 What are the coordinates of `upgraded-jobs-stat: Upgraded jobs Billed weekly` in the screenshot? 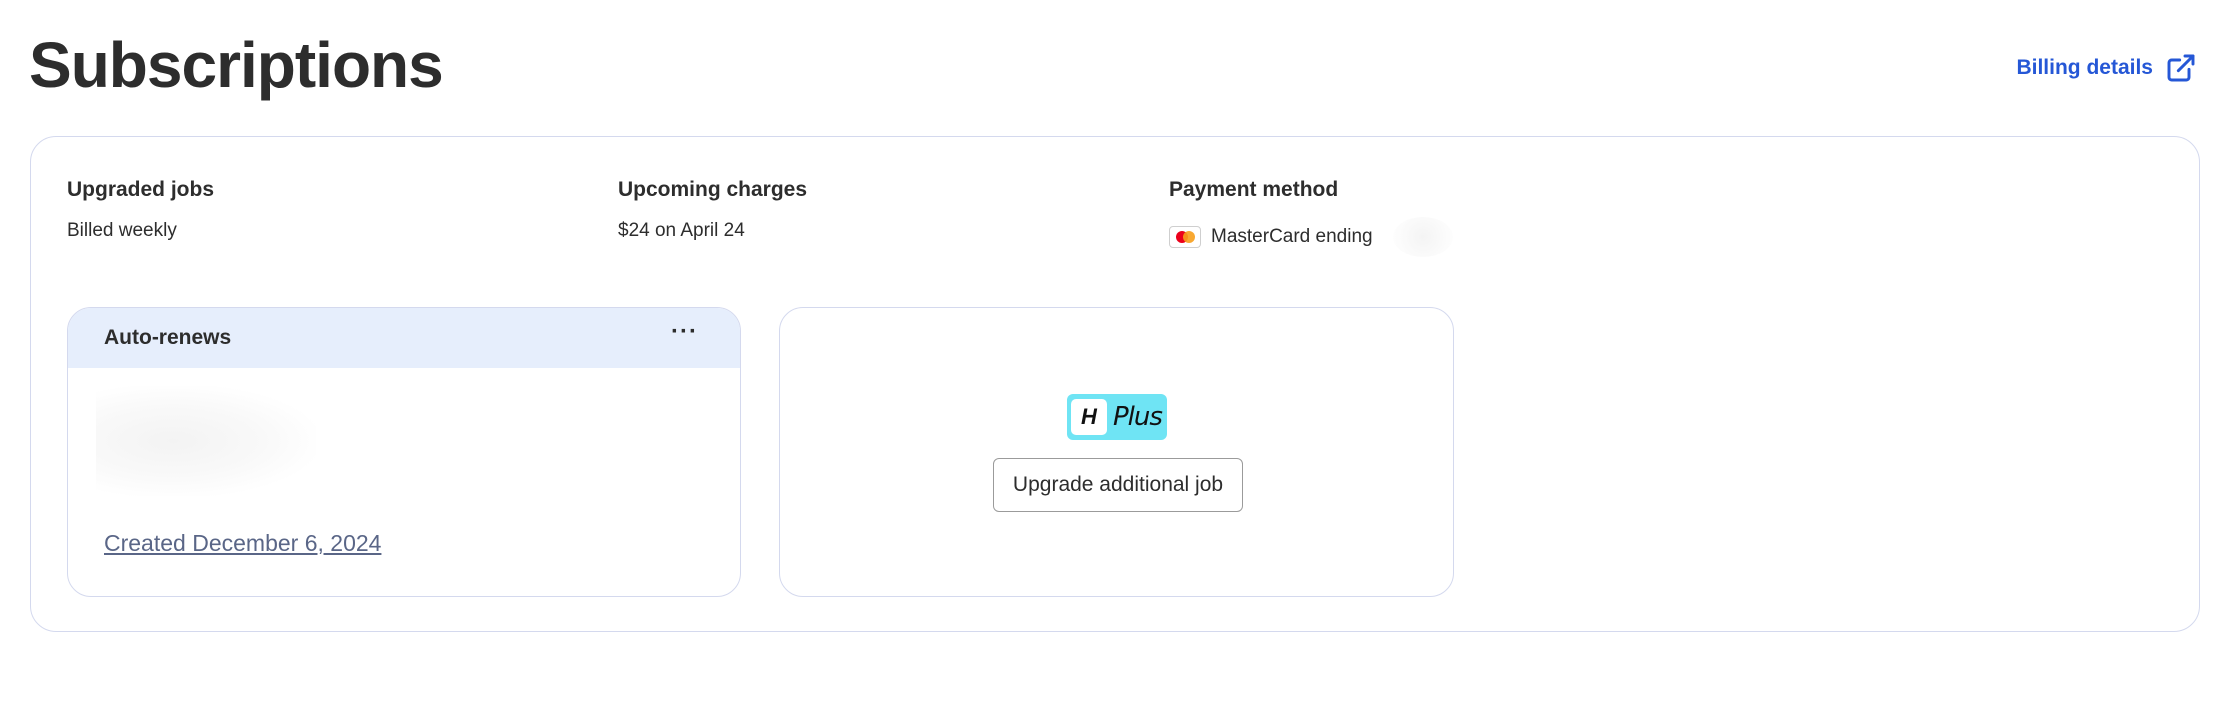 It's located at (140, 210).